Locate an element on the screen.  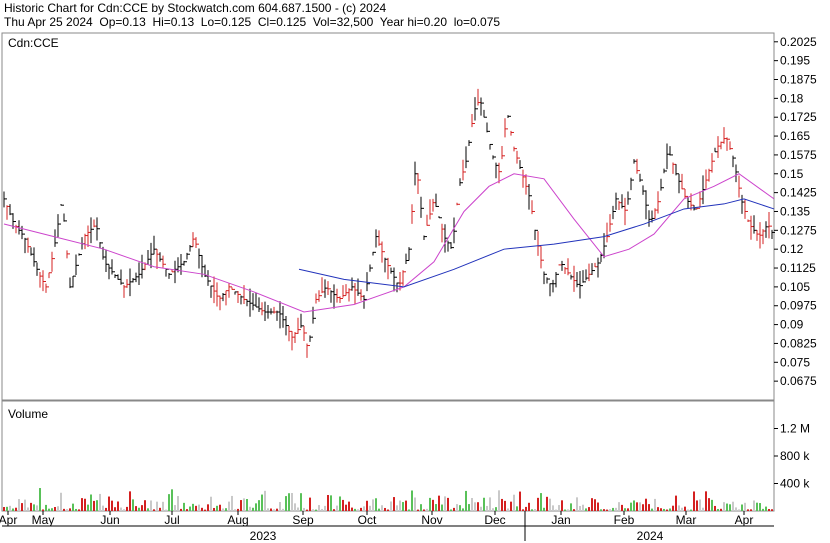
price-tick-label: 0.105 is located at coordinates (795, 287).